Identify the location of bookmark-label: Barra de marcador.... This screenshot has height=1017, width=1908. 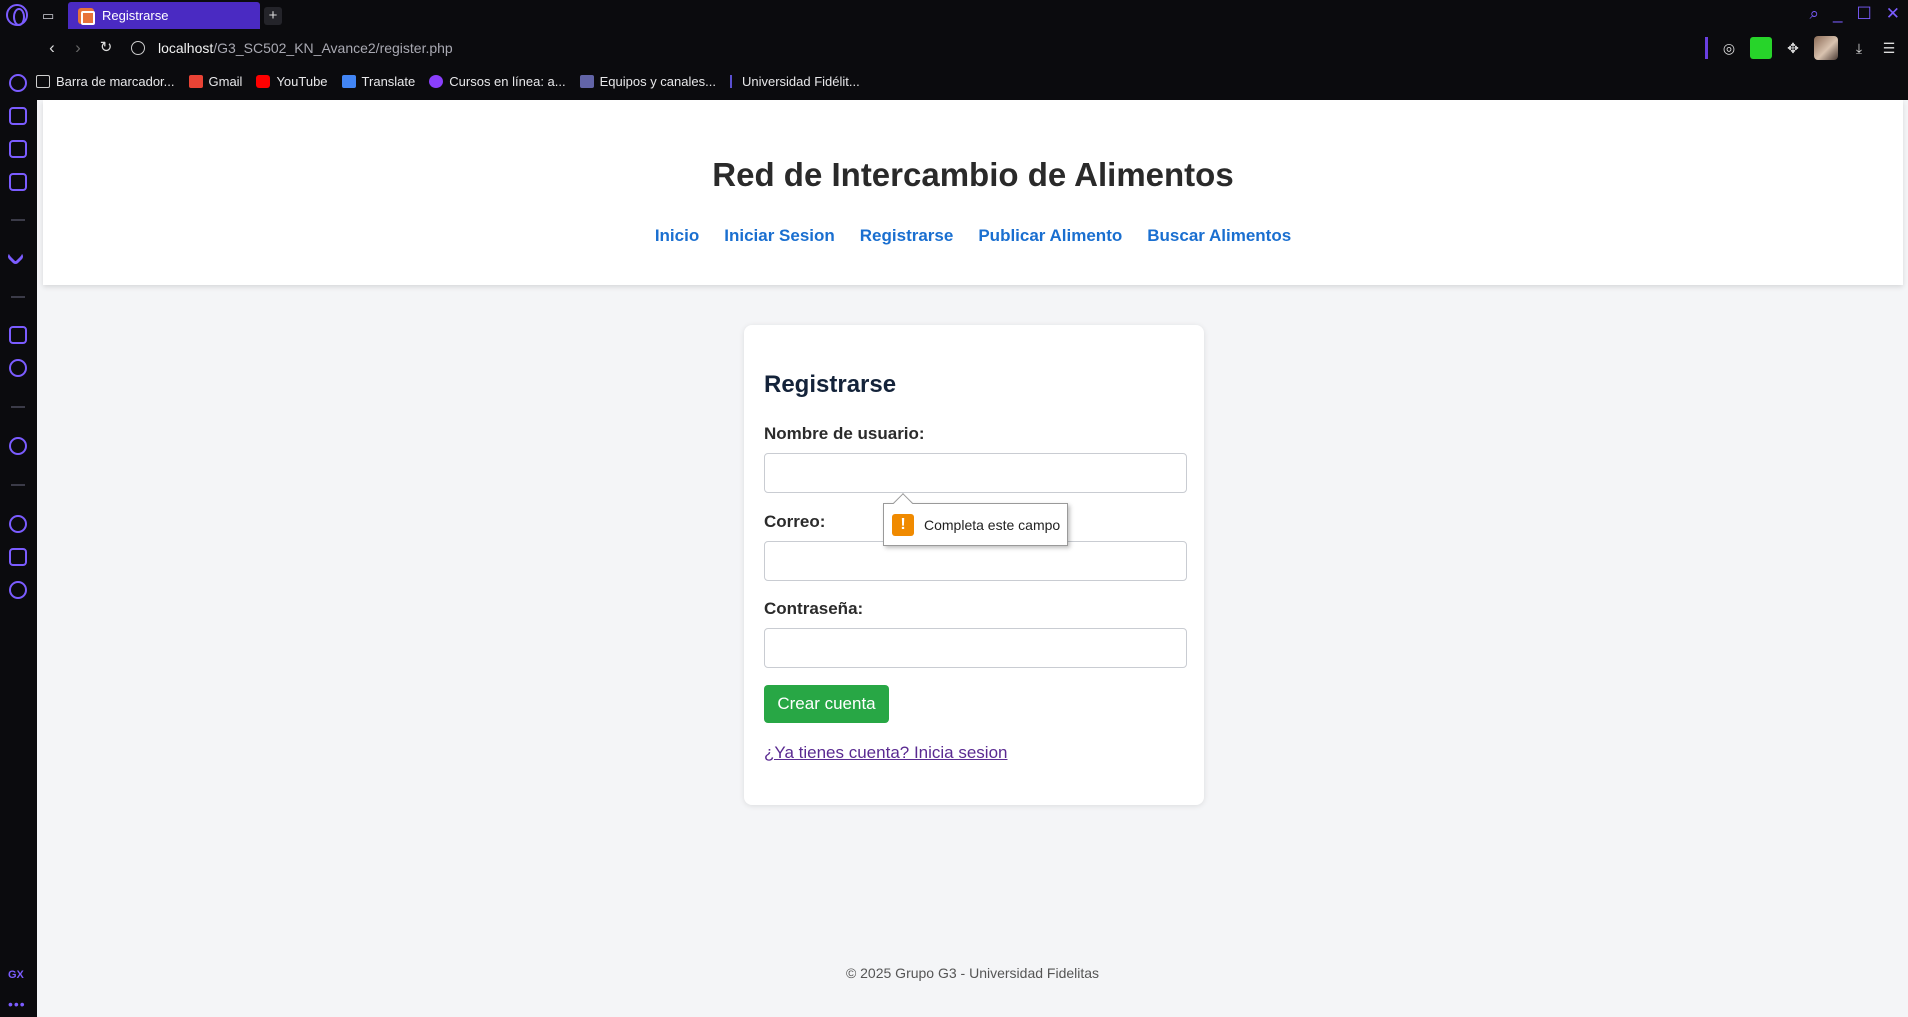
(115, 81).